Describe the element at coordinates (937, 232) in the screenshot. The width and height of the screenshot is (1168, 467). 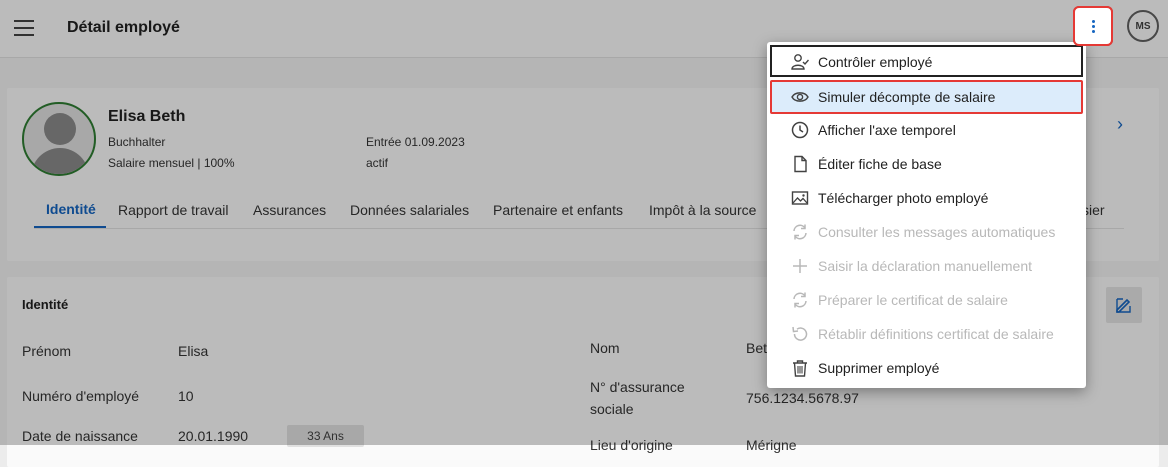
I see `menu-item-label: Consulter les messages automatiques` at that location.